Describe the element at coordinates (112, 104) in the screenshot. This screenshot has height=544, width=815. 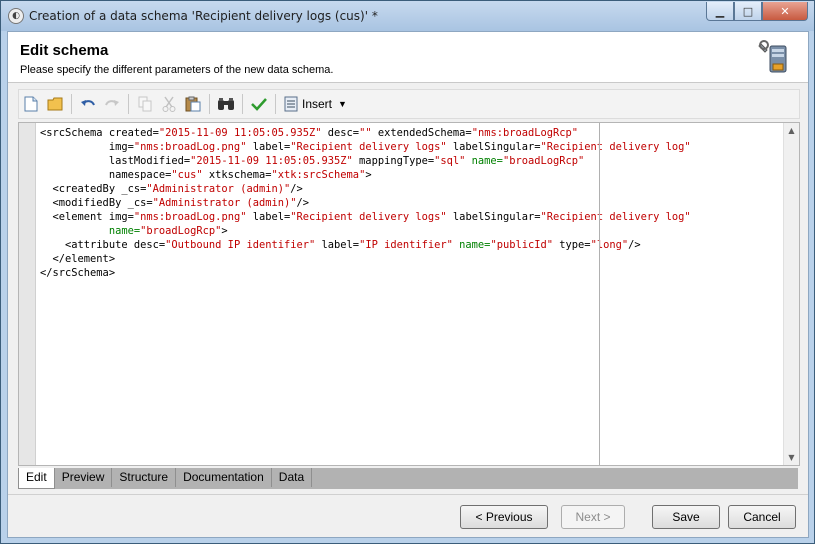
I see `redo-icon` at that location.